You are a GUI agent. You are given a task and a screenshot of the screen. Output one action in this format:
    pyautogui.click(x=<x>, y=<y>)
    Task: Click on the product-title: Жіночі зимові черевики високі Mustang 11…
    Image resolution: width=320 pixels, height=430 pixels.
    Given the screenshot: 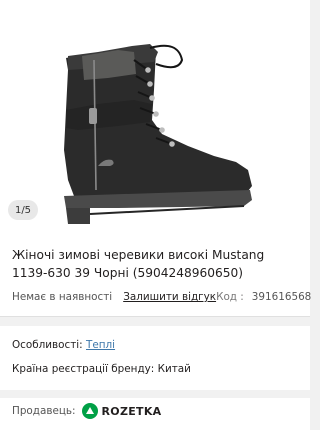 What is the action you would take?
    pyautogui.click(x=138, y=264)
    